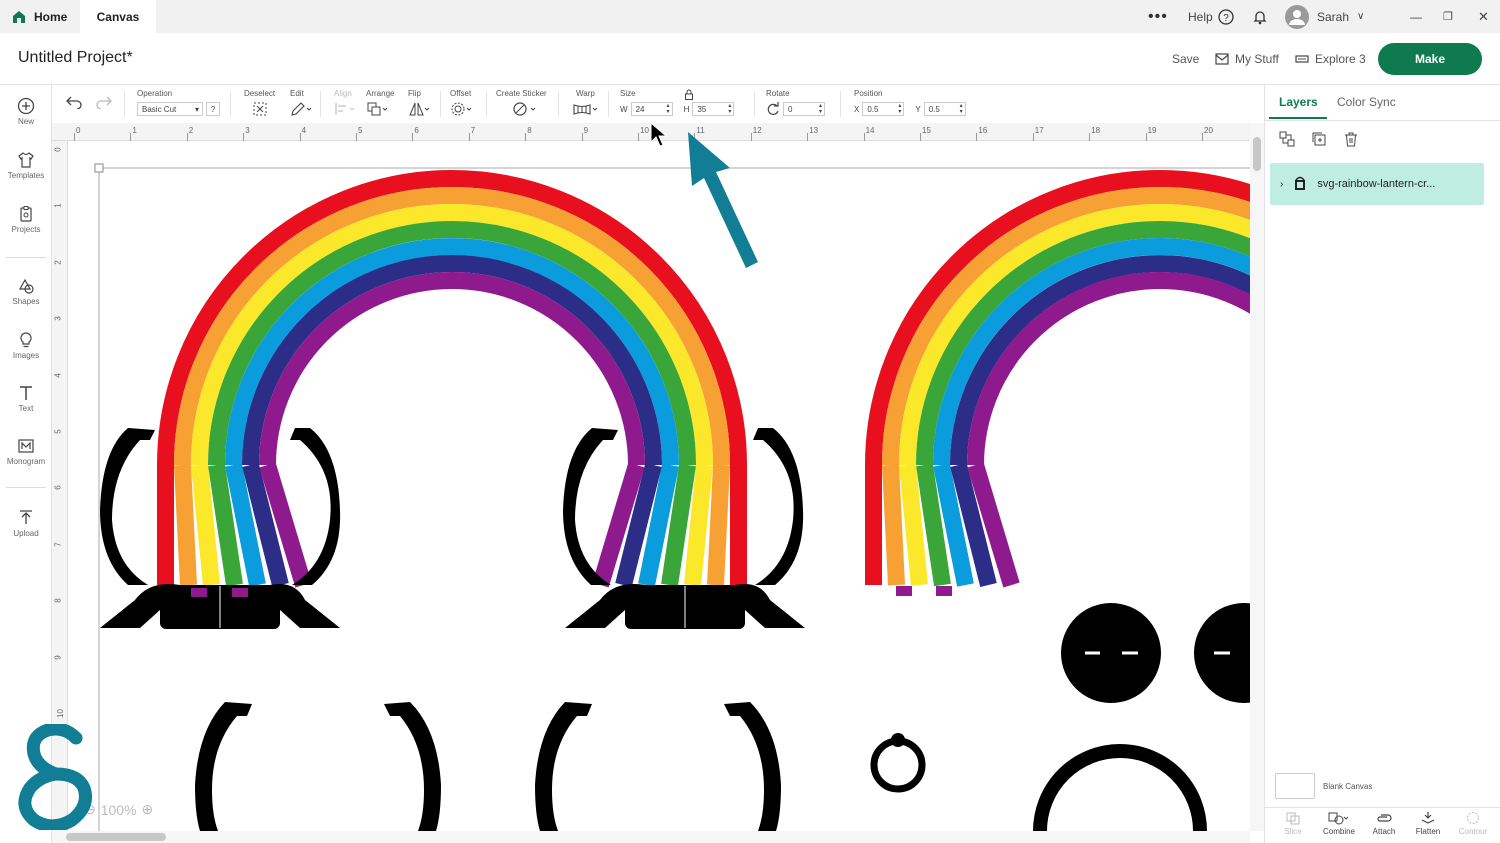 The height and width of the screenshot is (843, 1500). I want to click on tab-layers: Layers, so click(1298, 102).